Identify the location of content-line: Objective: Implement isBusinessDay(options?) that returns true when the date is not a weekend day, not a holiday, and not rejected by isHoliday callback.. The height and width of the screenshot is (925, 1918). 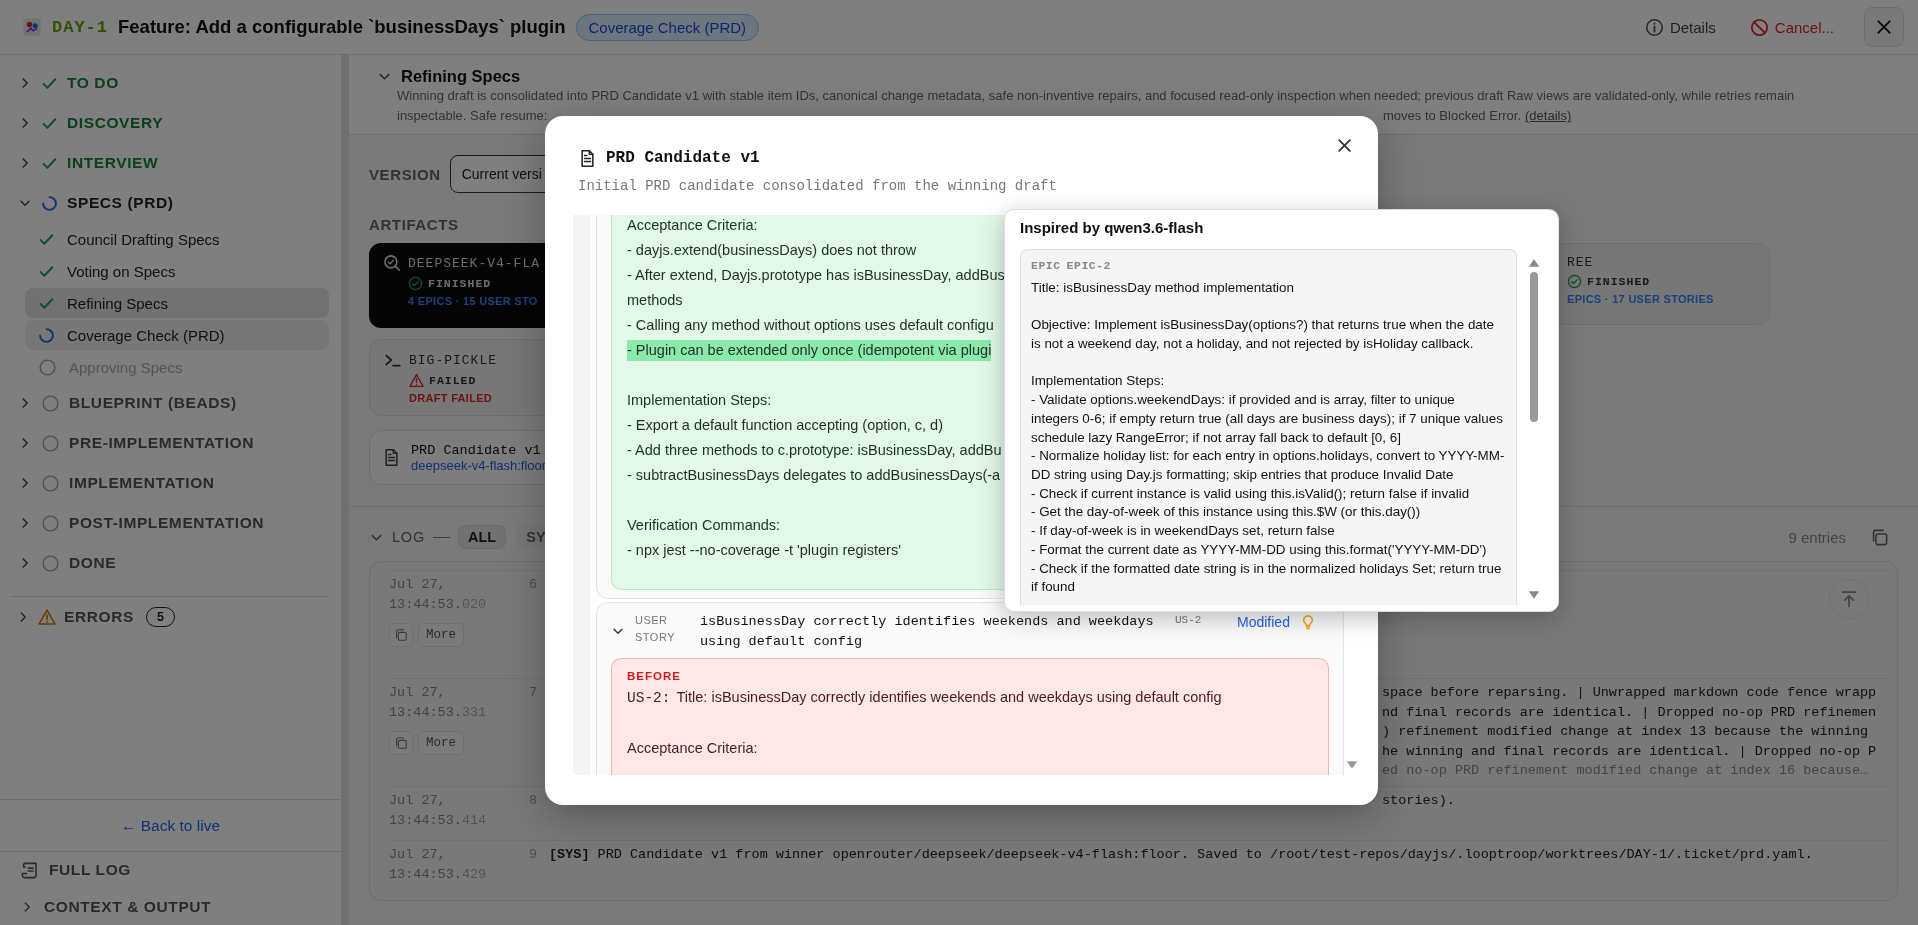
(1263, 335).